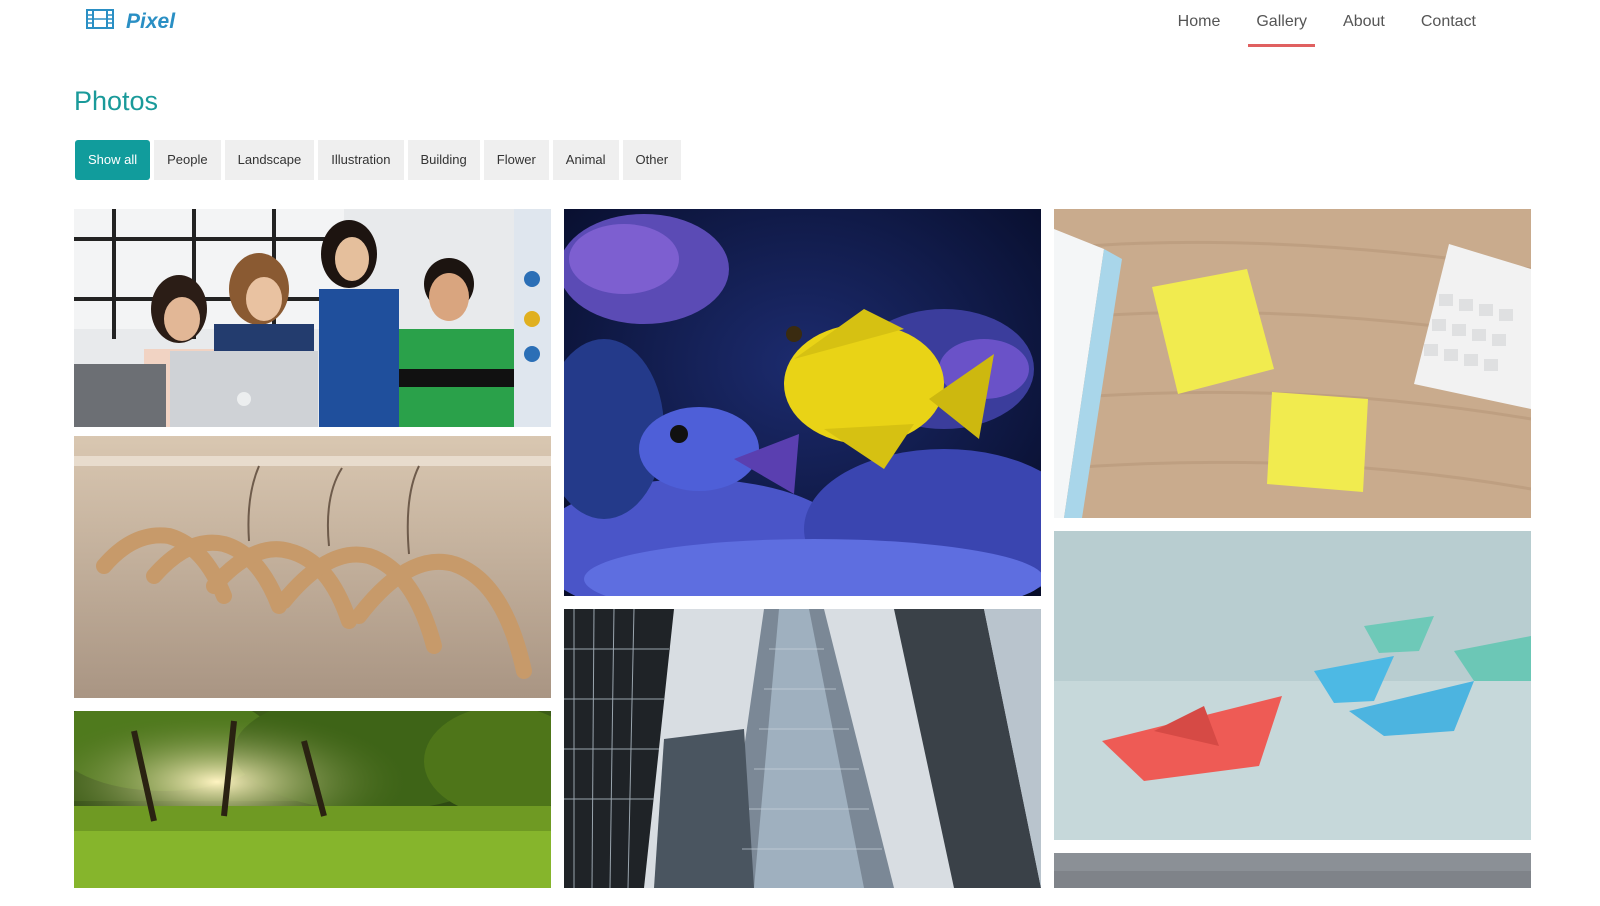 This screenshot has height=906, width=1600. What do you see at coordinates (585, 160) in the screenshot?
I see `filter-animal: Animal` at bounding box center [585, 160].